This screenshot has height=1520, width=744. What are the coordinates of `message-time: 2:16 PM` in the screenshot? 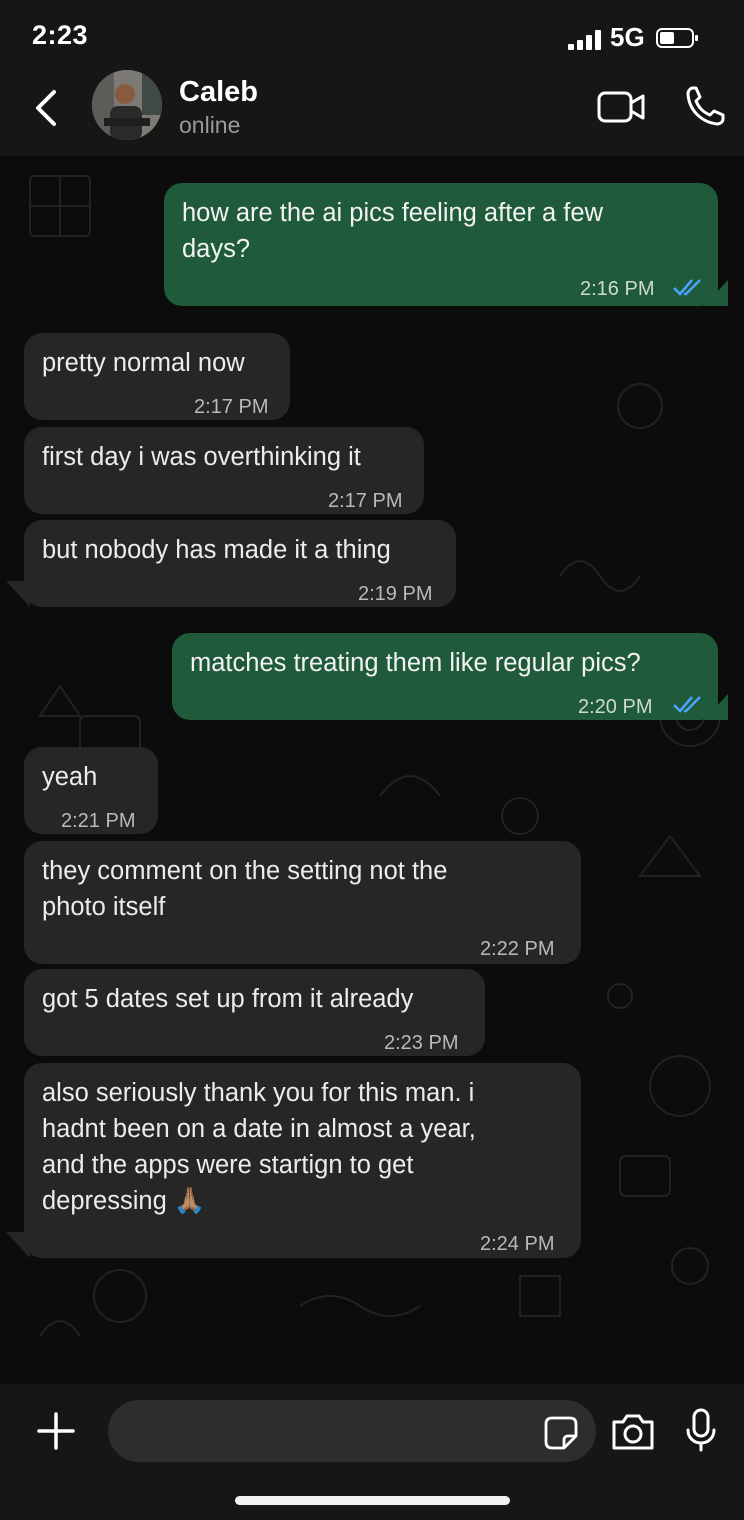 It's located at (617, 289).